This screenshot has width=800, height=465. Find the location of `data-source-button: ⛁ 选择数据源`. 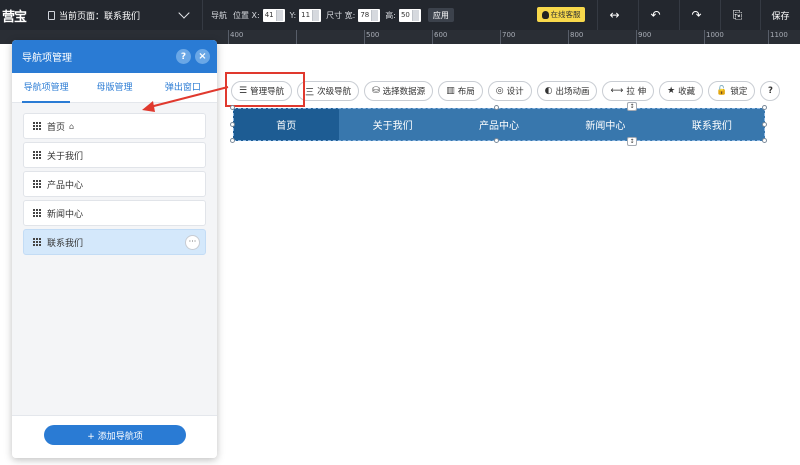

data-source-button: ⛁ 选择数据源 is located at coordinates (399, 91).